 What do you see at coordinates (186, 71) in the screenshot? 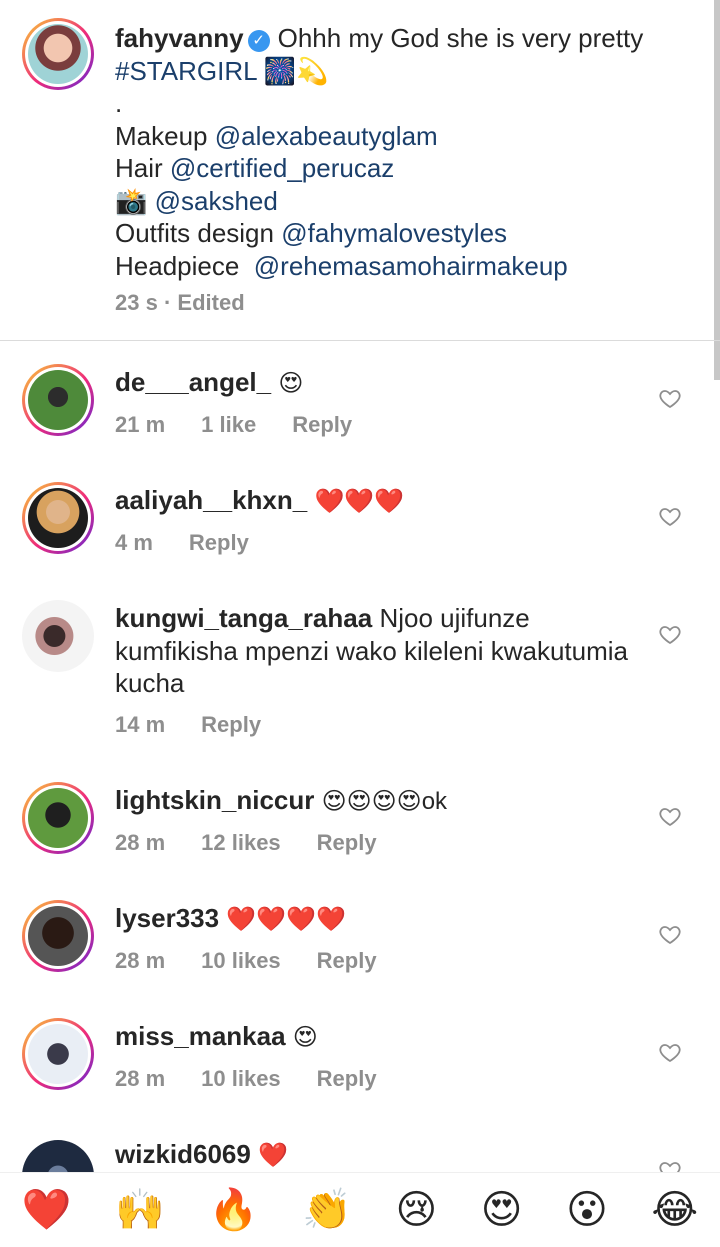
I see `hashtag-link: #STARGIRL` at bounding box center [186, 71].